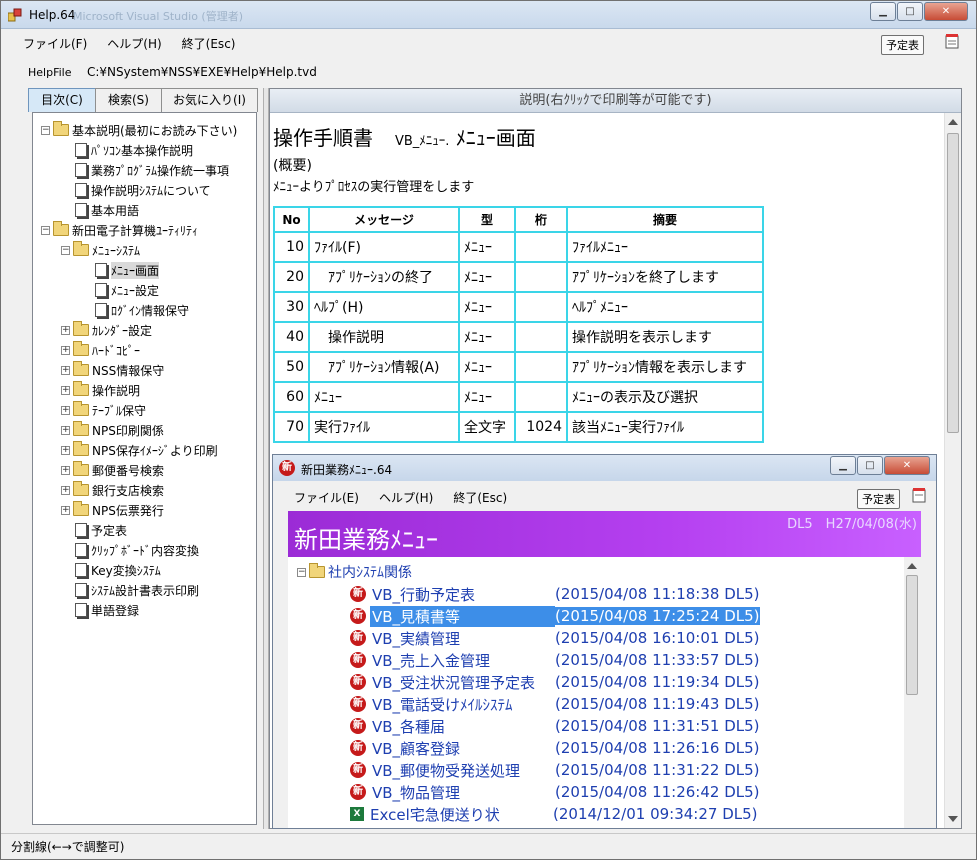 This screenshot has height=860, width=977. What do you see at coordinates (953, 819) in the screenshot?
I see `scroll-down-icon` at bounding box center [953, 819].